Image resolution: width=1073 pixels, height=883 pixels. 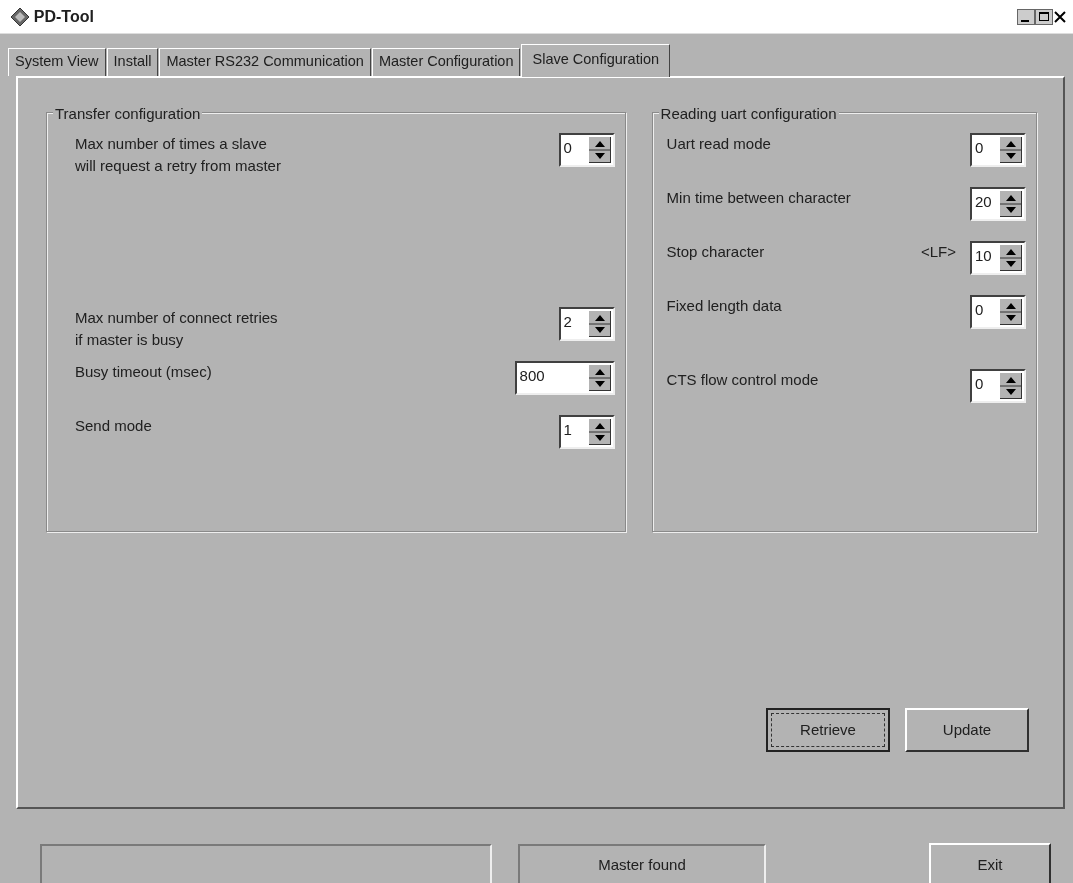 I want to click on field-label: Fixed length data, so click(x=724, y=306).